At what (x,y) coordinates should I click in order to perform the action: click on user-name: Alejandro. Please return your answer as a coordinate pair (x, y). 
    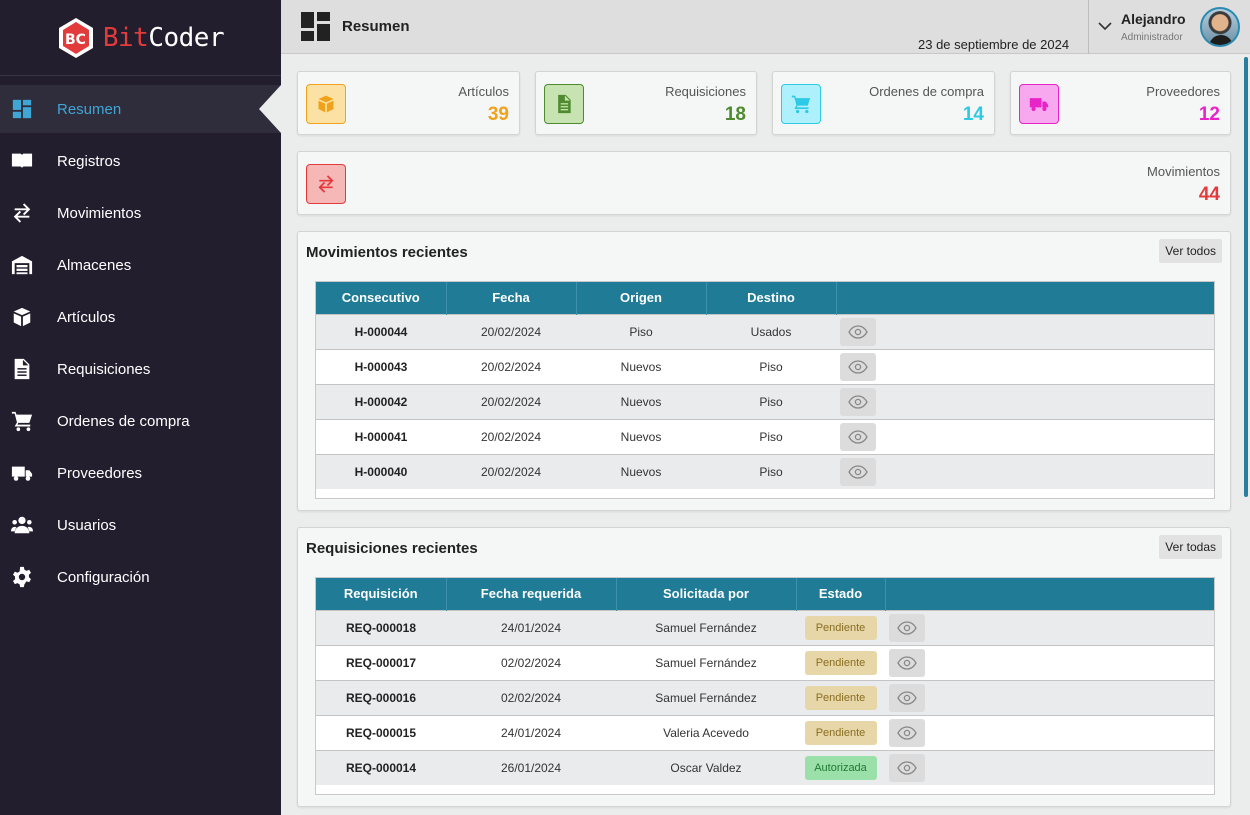
    Looking at the image, I should click on (1153, 19).